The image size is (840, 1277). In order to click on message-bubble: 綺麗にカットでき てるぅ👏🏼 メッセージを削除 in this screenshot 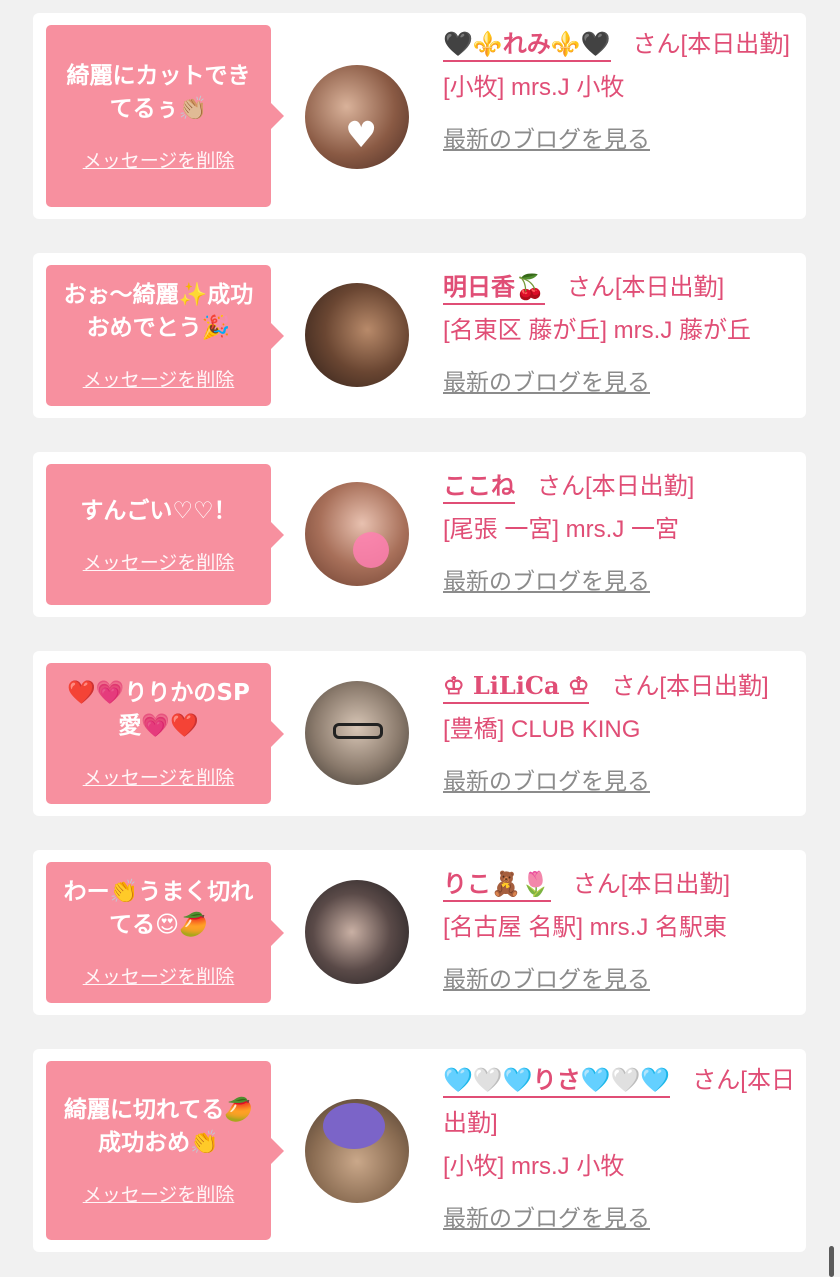, I will do `click(165, 116)`.